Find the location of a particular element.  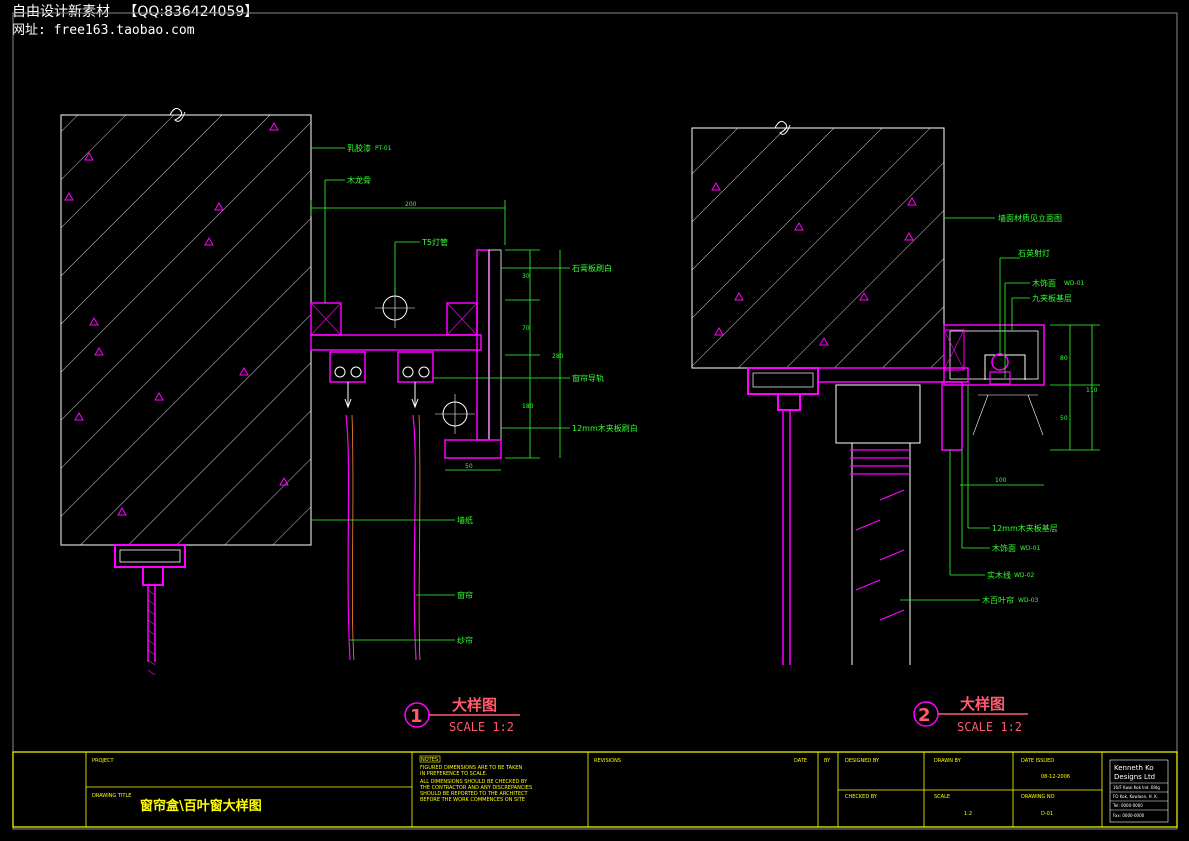

project-label: PROJECT is located at coordinates (103, 761).